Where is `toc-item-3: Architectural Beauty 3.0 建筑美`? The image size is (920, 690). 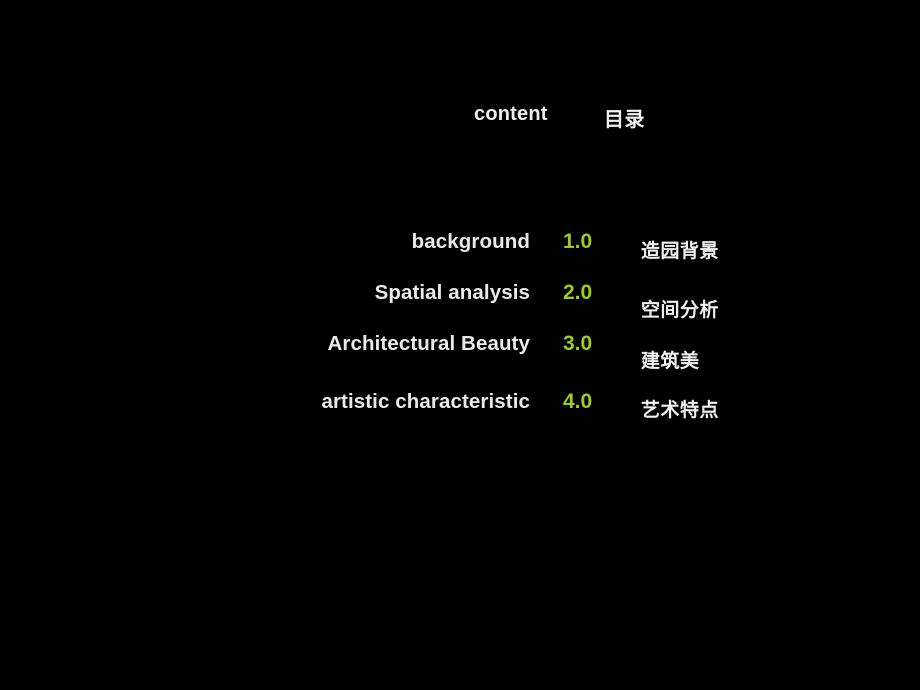 toc-item-3: Architectural Beauty 3.0 建筑美 is located at coordinates (460, 355).